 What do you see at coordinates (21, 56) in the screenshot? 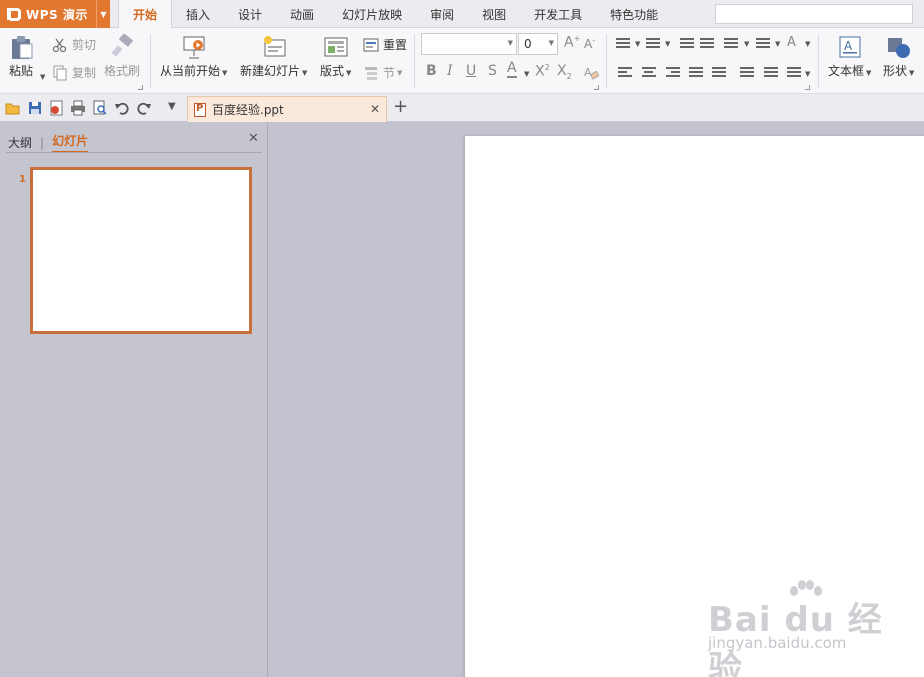
I see `paste-button: 粘贴` at bounding box center [21, 56].